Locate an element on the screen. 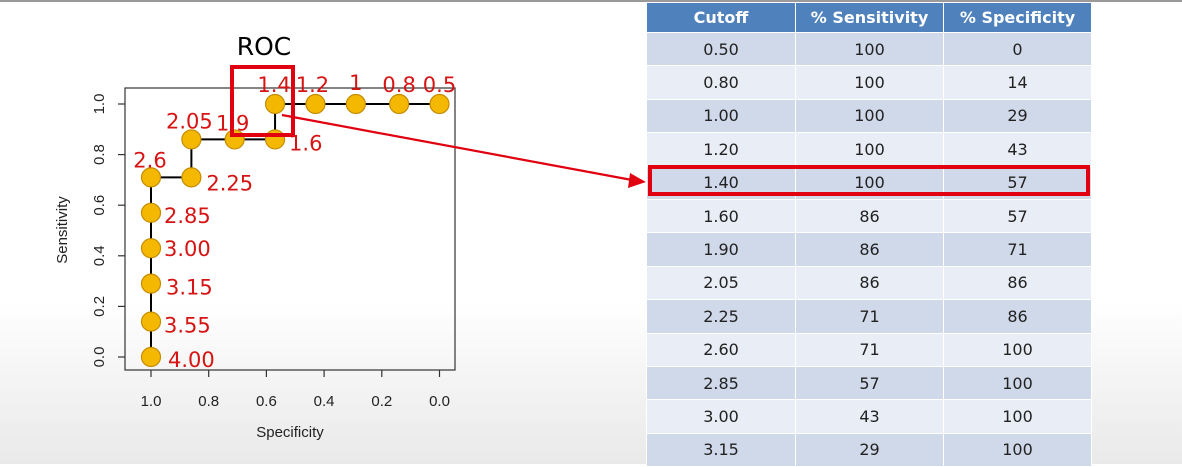 This screenshot has width=1182, height=467. point-label: 2.85 is located at coordinates (187, 216).